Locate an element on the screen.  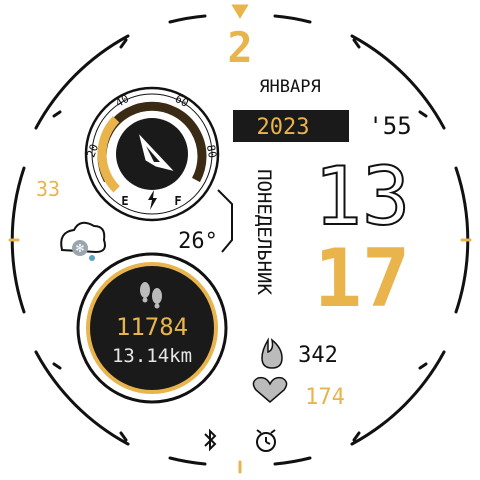
steps-widget: 11784 13.14km is located at coordinates (152, 328).